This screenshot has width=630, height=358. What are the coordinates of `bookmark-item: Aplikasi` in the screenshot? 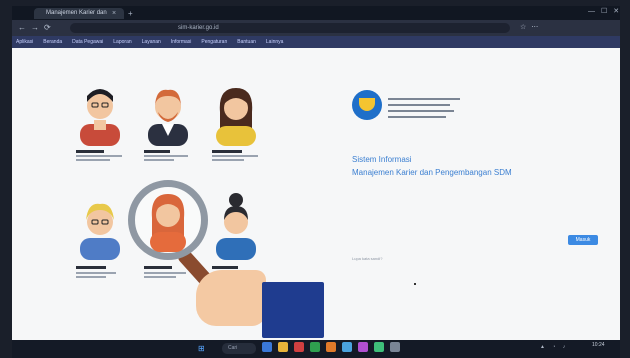 It's located at (24, 42).